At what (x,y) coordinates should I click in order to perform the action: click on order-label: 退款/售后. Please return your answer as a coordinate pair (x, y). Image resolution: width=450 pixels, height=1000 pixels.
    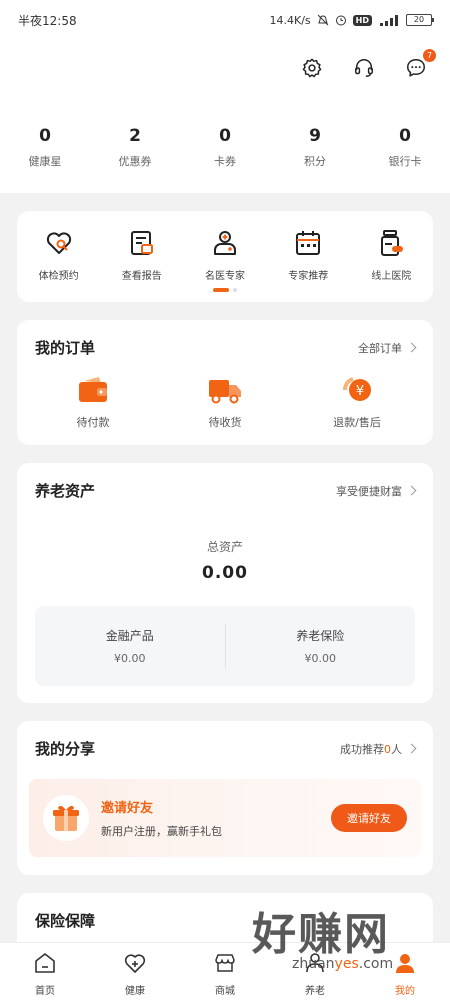
    Looking at the image, I should click on (357, 422).